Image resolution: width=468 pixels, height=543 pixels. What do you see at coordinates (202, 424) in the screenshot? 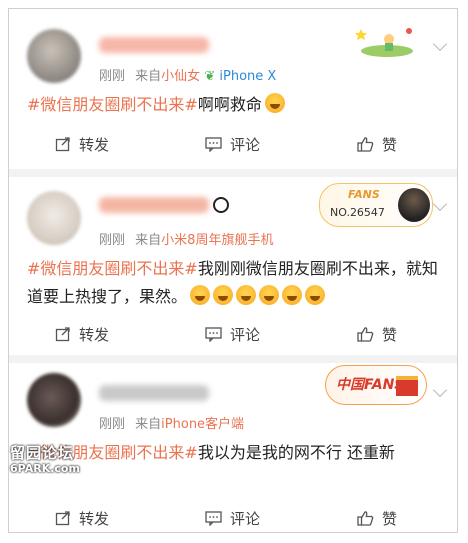
I see `post-source: iPhone客户端` at bounding box center [202, 424].